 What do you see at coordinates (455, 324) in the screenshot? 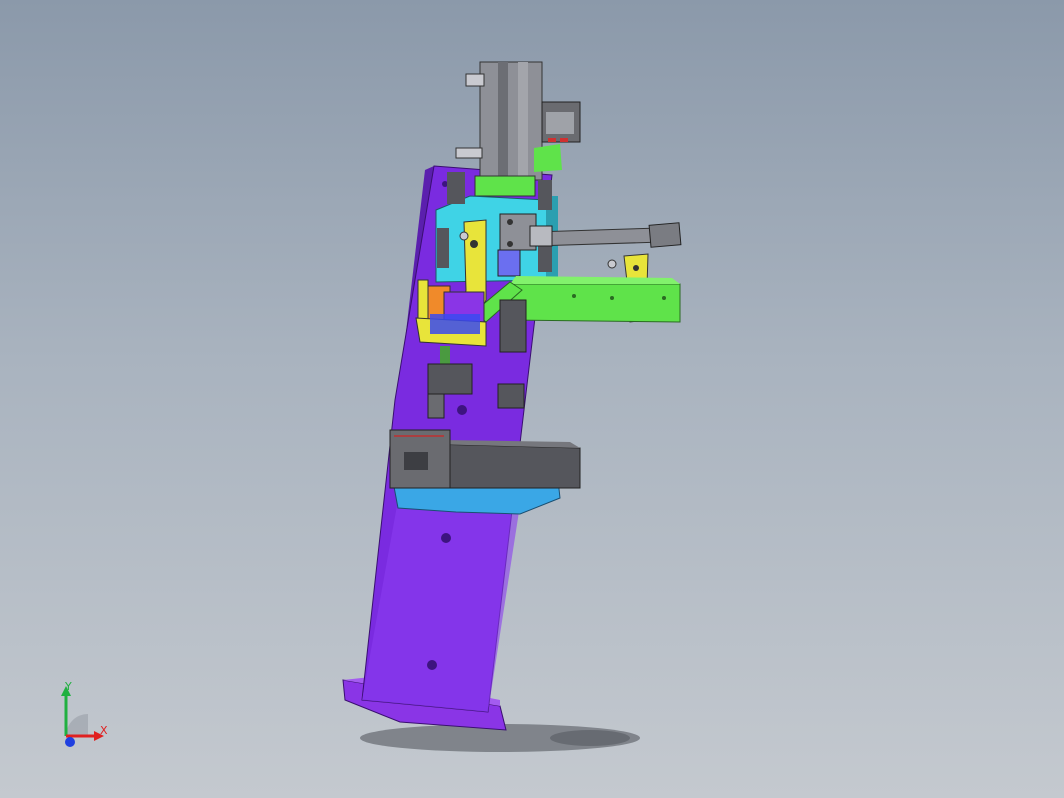
I see `blue-gripper-plate` at bounding box center [455, 324].